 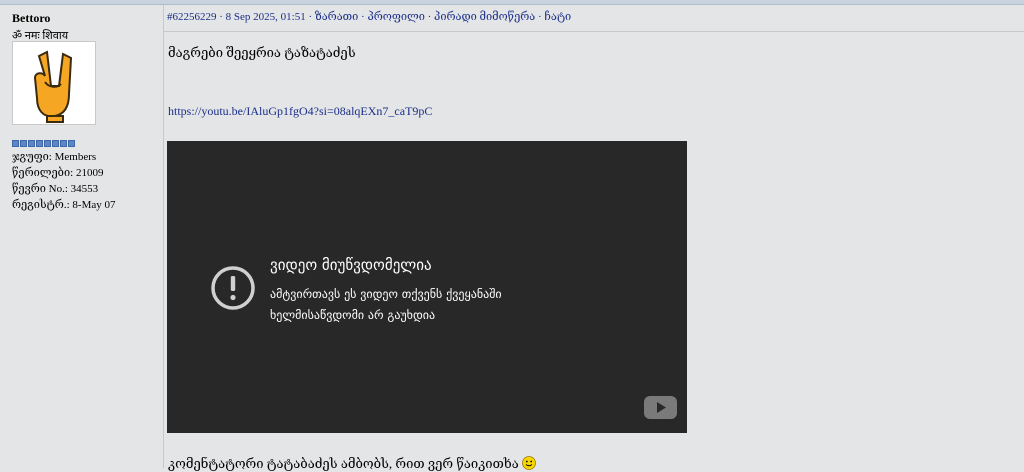 I want to click on username: Bettoro, so click(x=31, y=18).